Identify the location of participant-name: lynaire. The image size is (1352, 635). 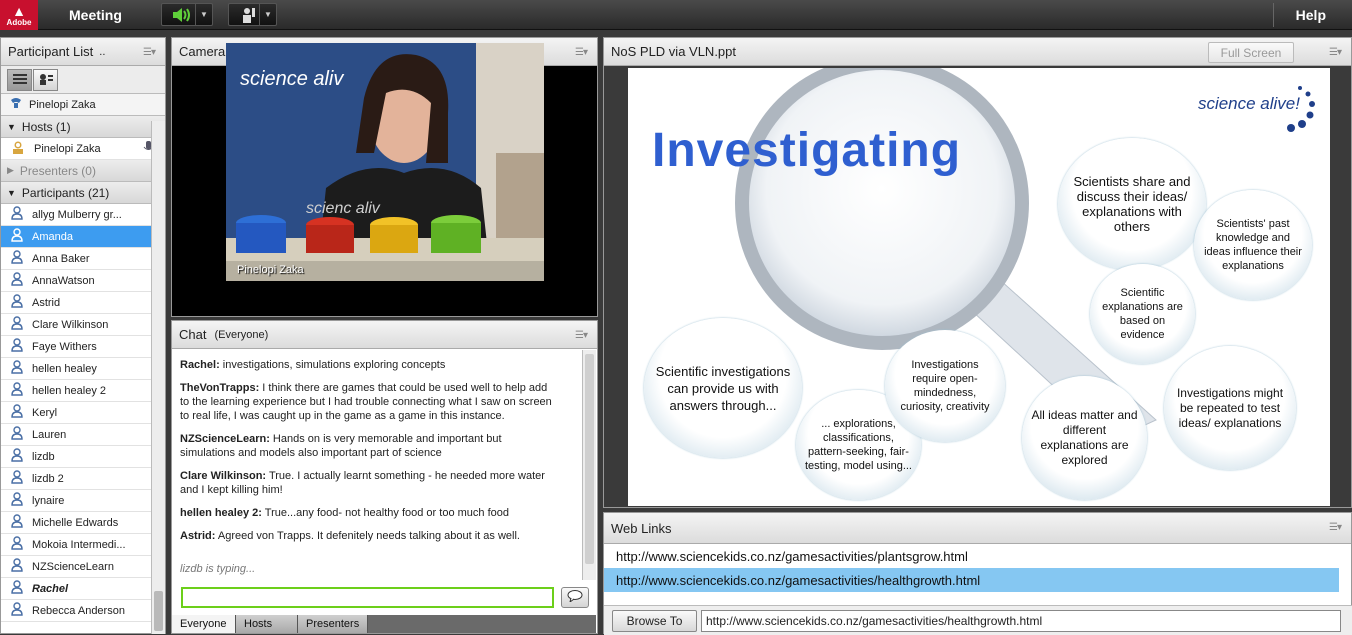
(48, 500).